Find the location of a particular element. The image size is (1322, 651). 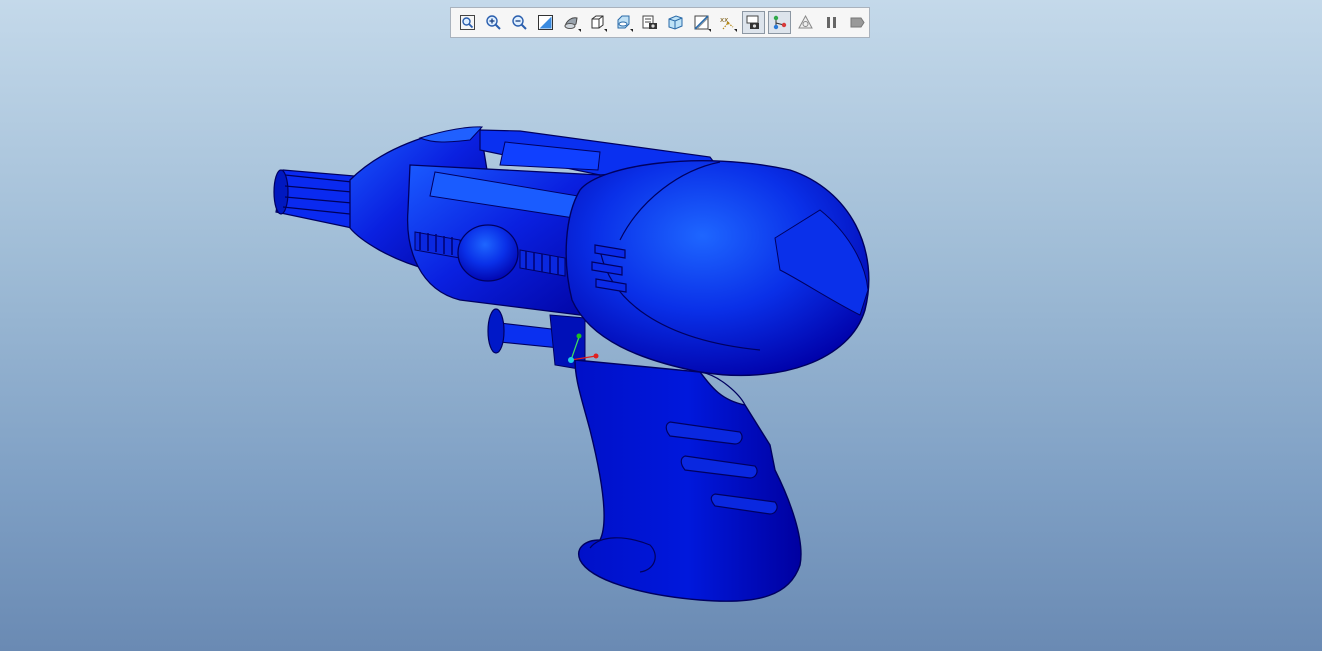

zoom-fit-button is located at coordinates (467, 22).